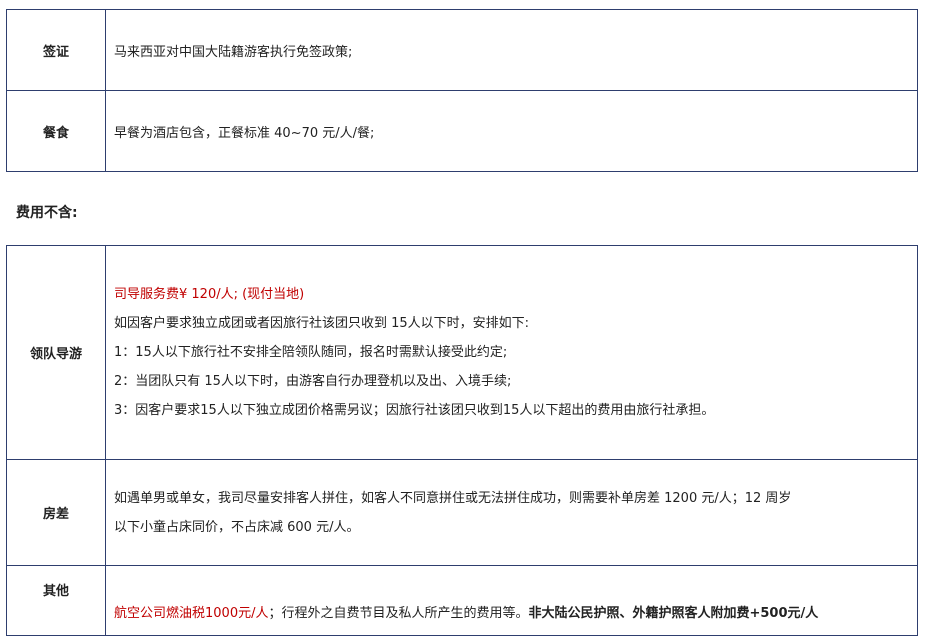 The height and width of the screenshot is (636, 928). Describe the element at coordinates (511, 131) in the screenshot. I see `meals-text: 早餐为酒店包含，正餐标准 40~70 元/人/餐;` at that location.